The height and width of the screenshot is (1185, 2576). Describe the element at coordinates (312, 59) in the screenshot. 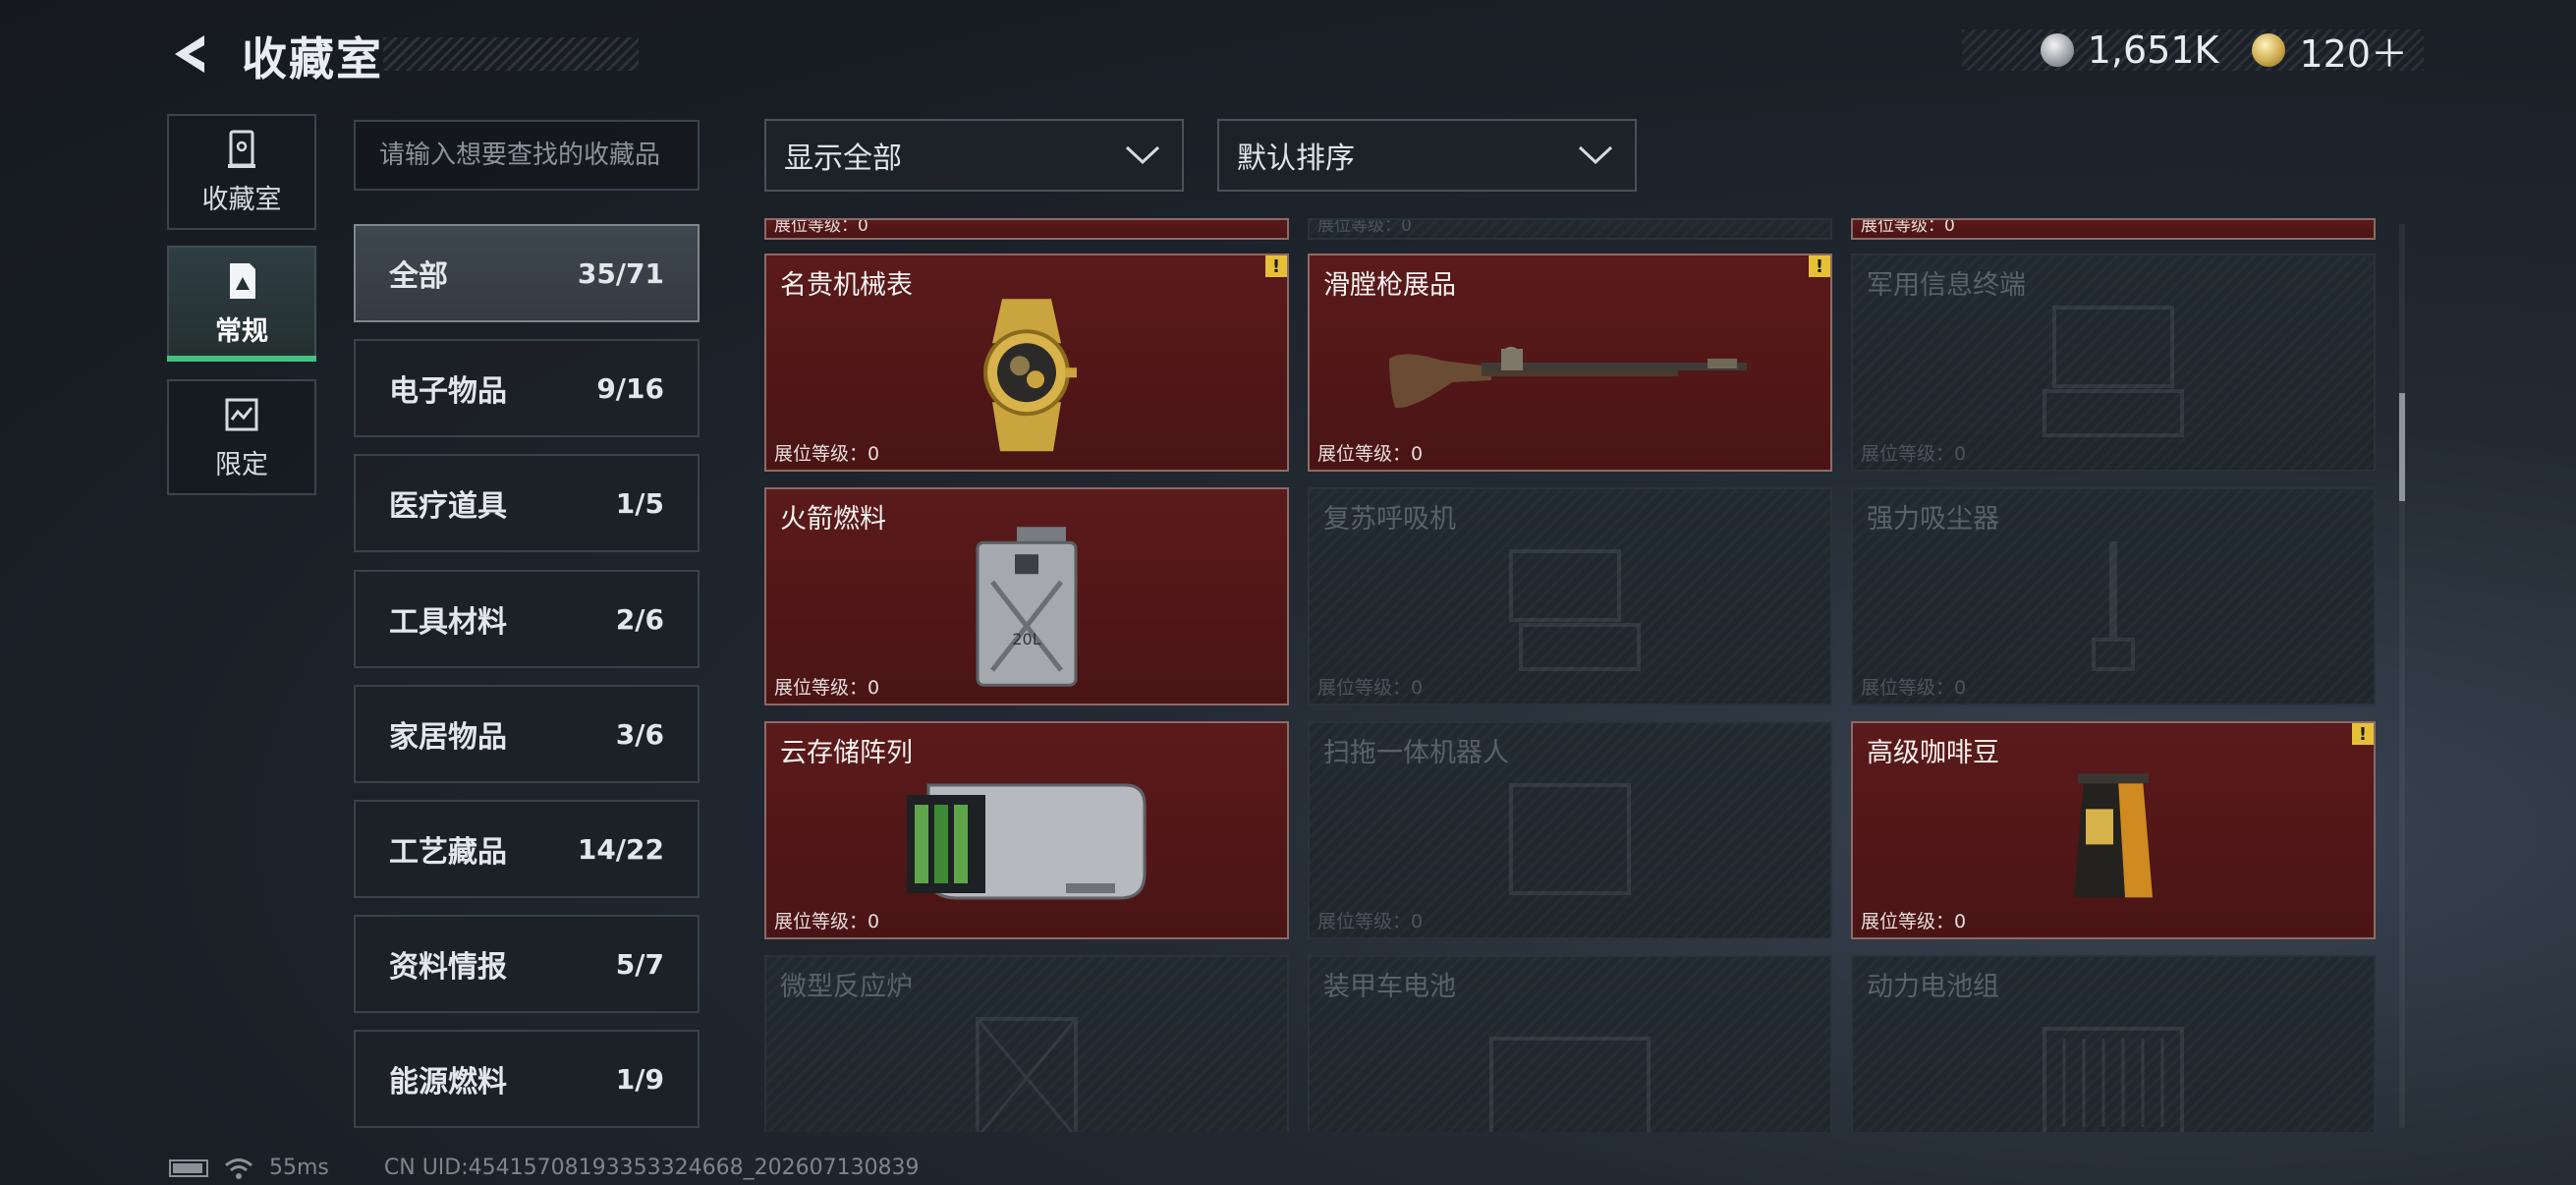

I see `page-title: 收藏室` at that location.